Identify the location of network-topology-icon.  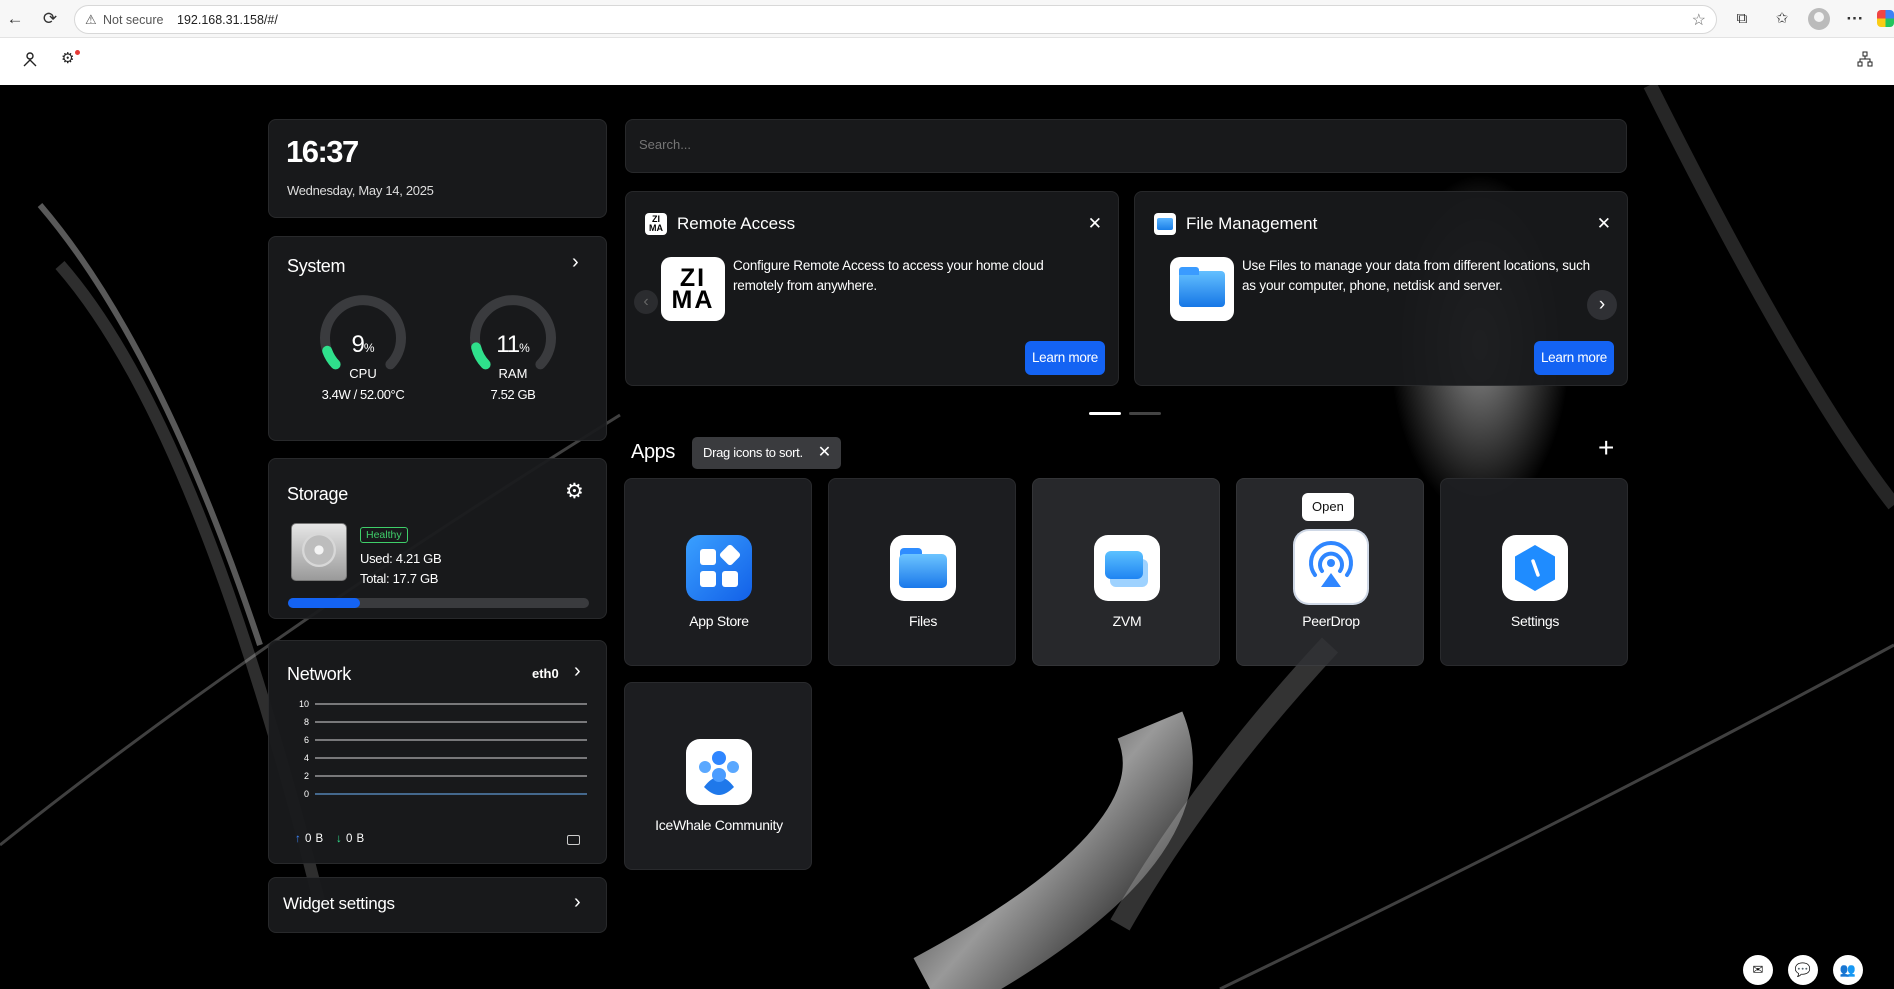
(1865, 59).